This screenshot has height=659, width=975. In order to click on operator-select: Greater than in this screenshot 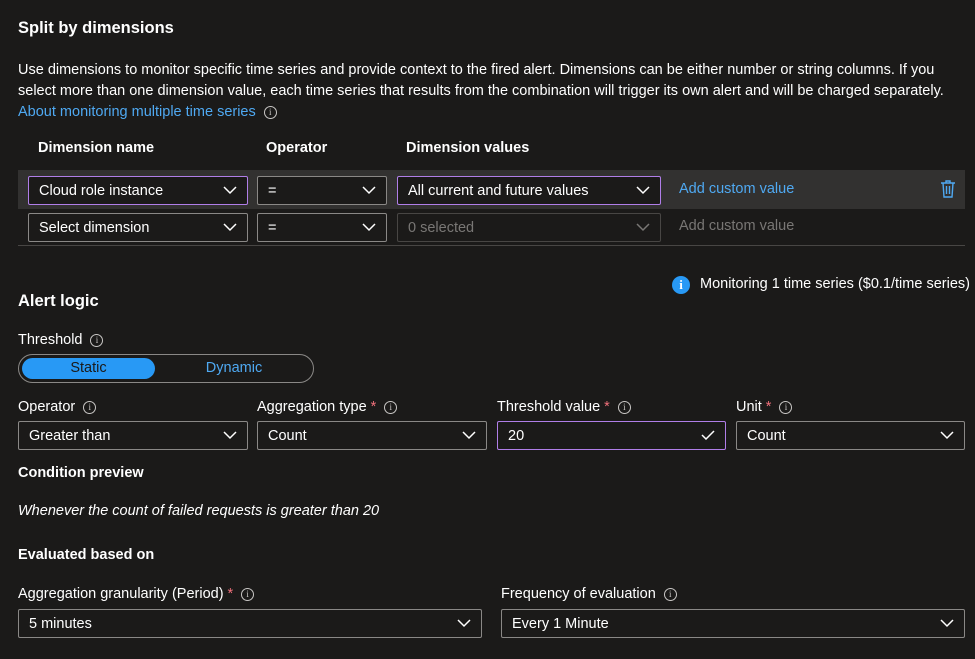, I will do `click(133, 435)`.